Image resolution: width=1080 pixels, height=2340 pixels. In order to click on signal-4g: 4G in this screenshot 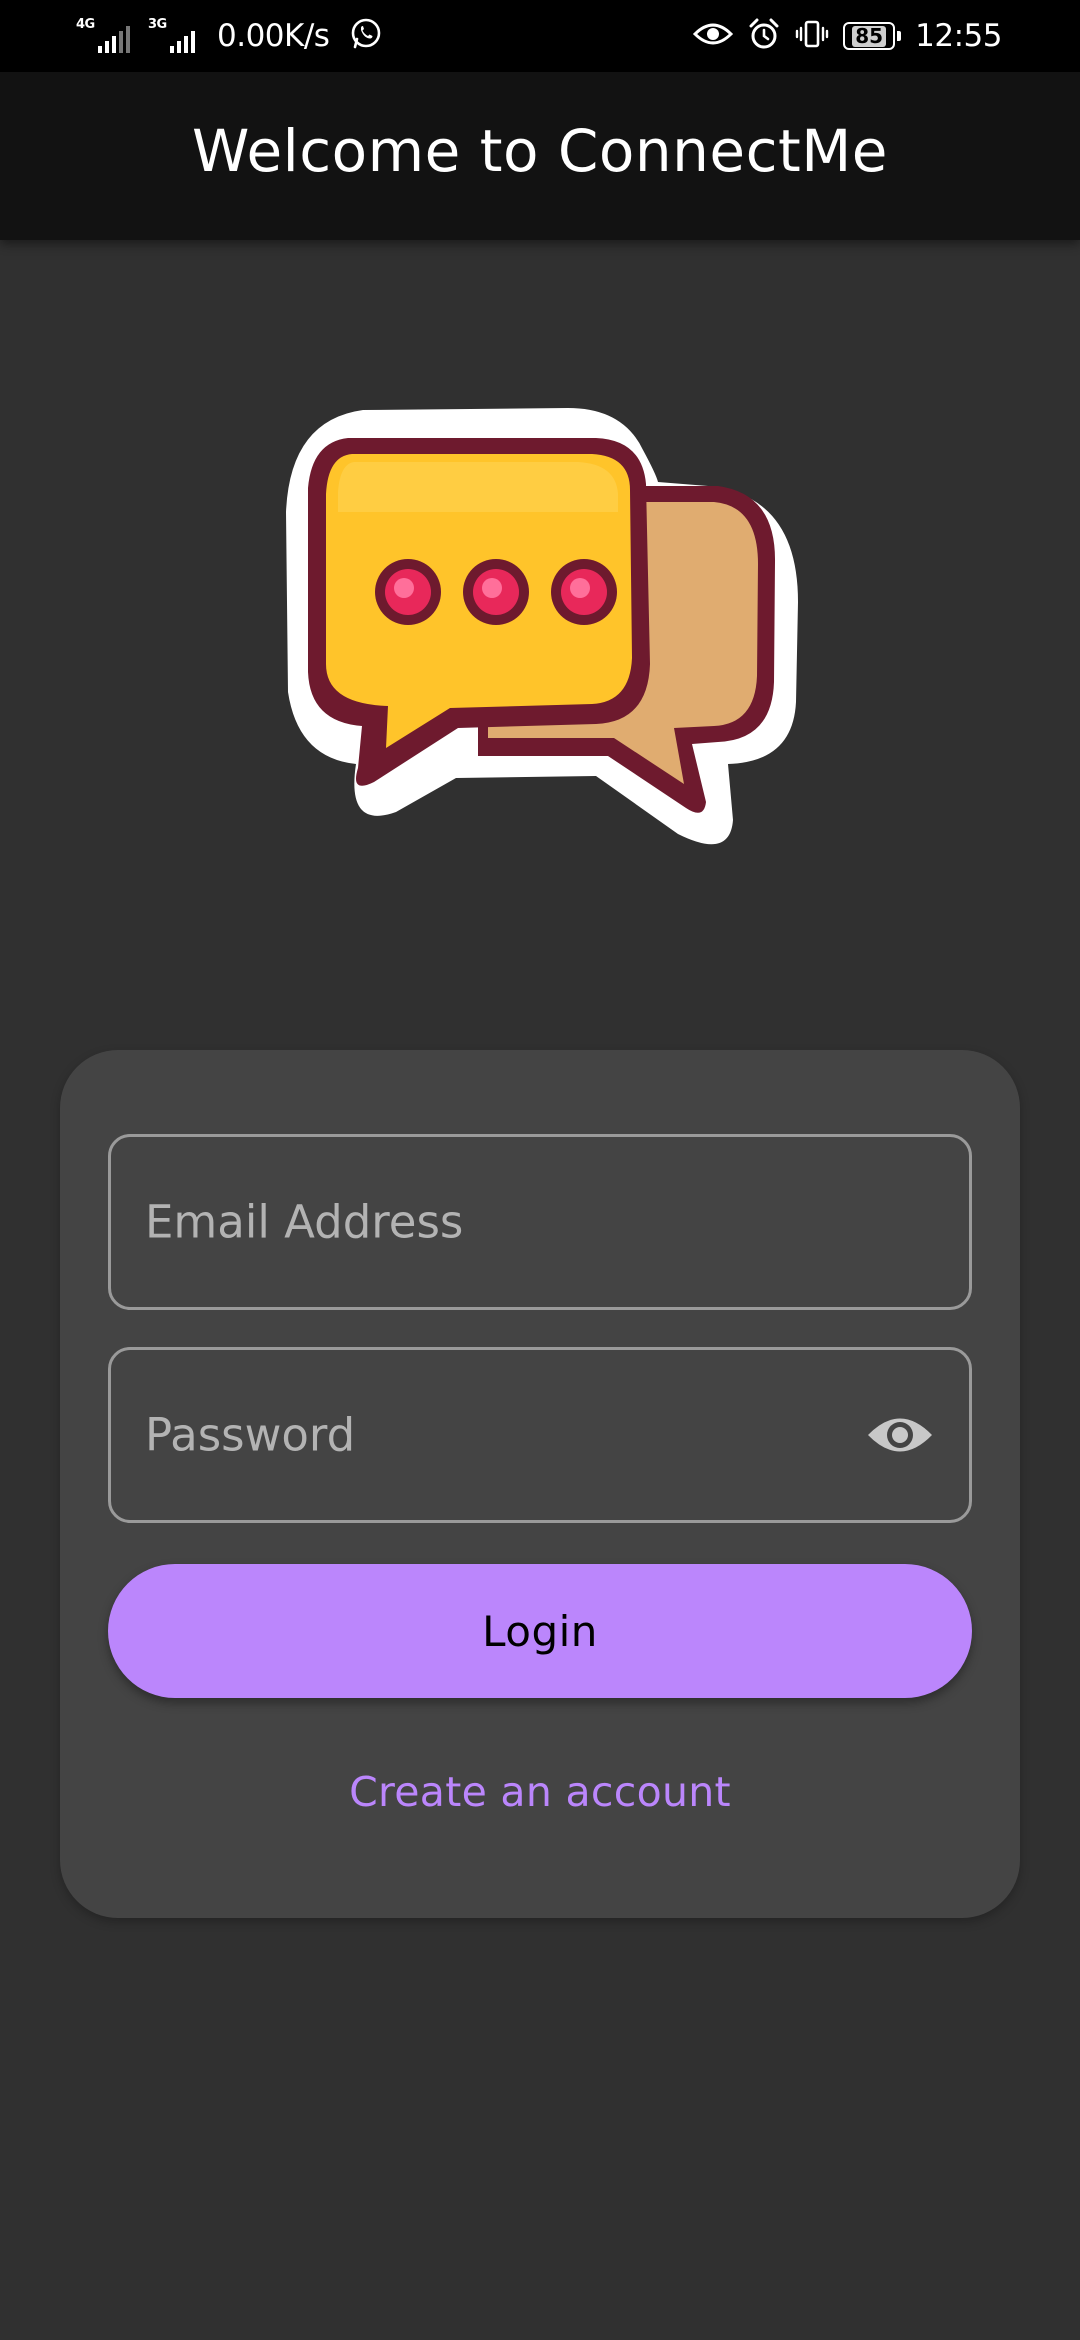, I will do `click(103, 35)`.